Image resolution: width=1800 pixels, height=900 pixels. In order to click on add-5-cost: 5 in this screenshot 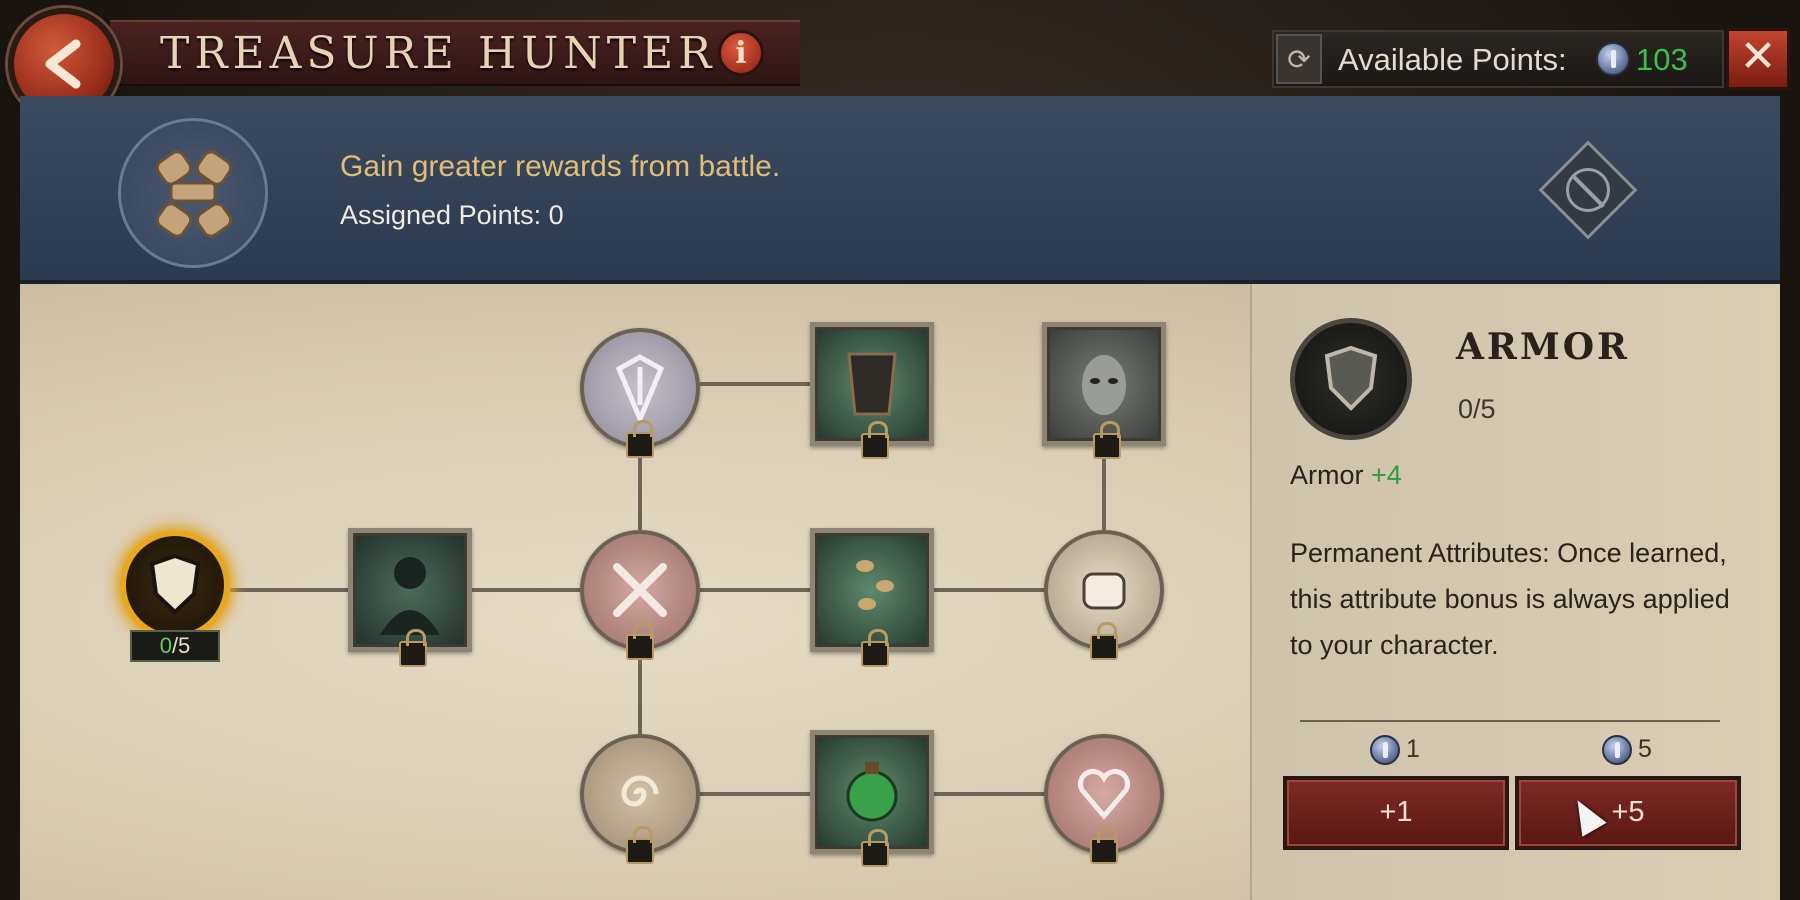, I will do `click(1627, 750)`.